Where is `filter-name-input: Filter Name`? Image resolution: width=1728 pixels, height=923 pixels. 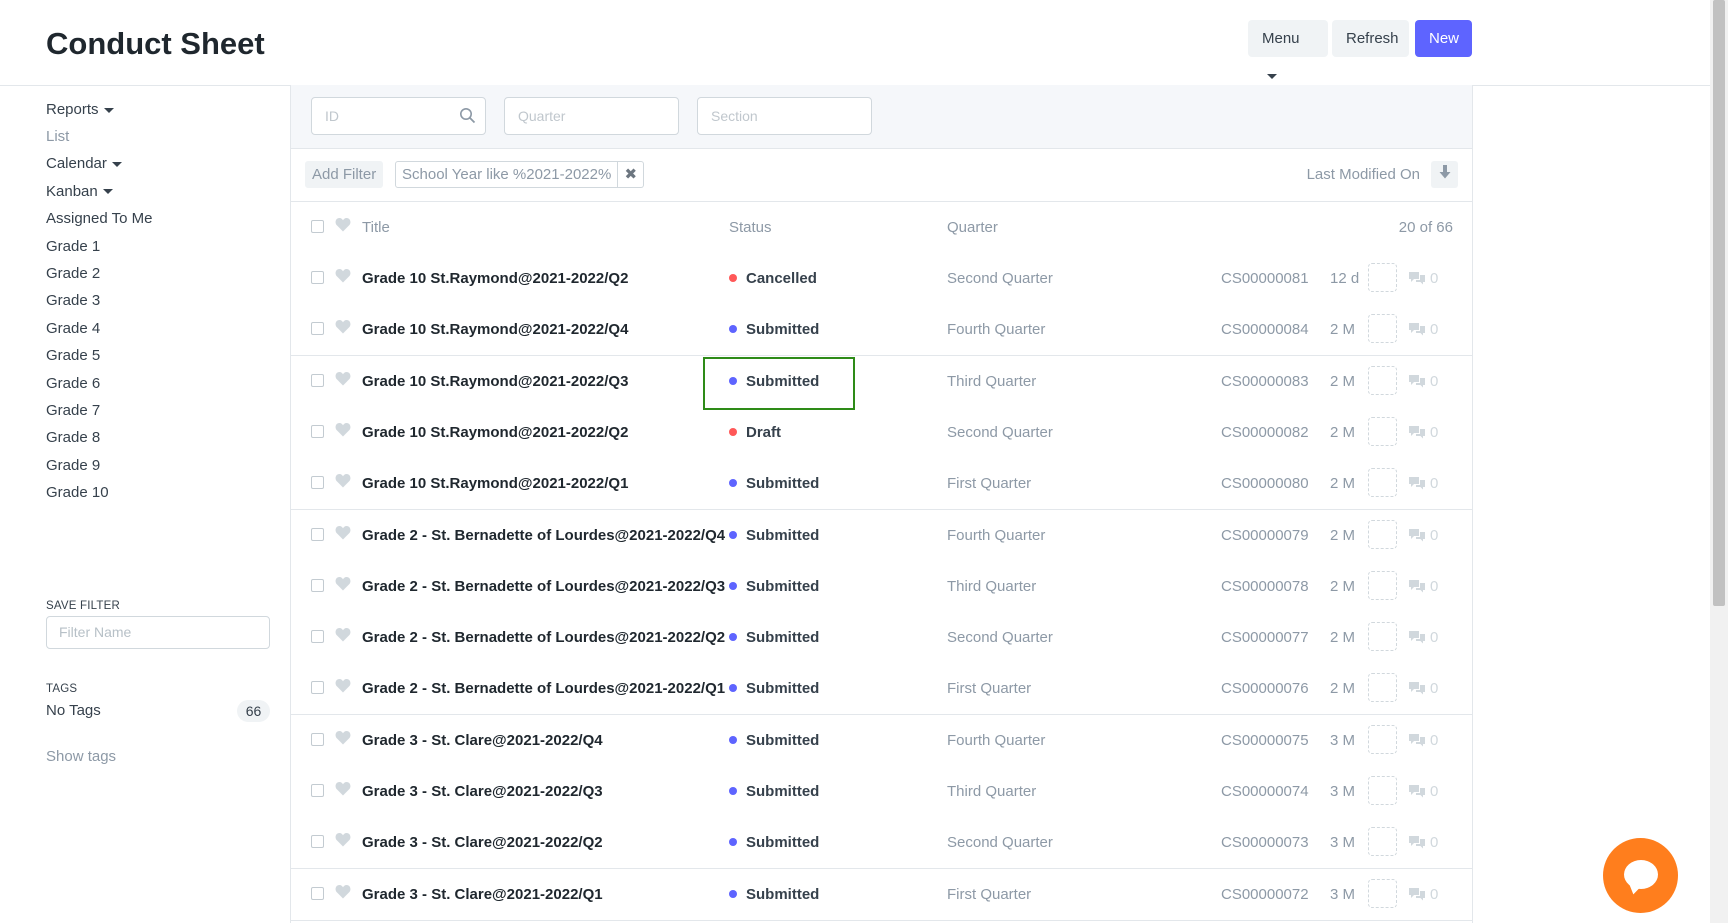 filter-name-input: Filter Name is located at coordinates (158, 632).